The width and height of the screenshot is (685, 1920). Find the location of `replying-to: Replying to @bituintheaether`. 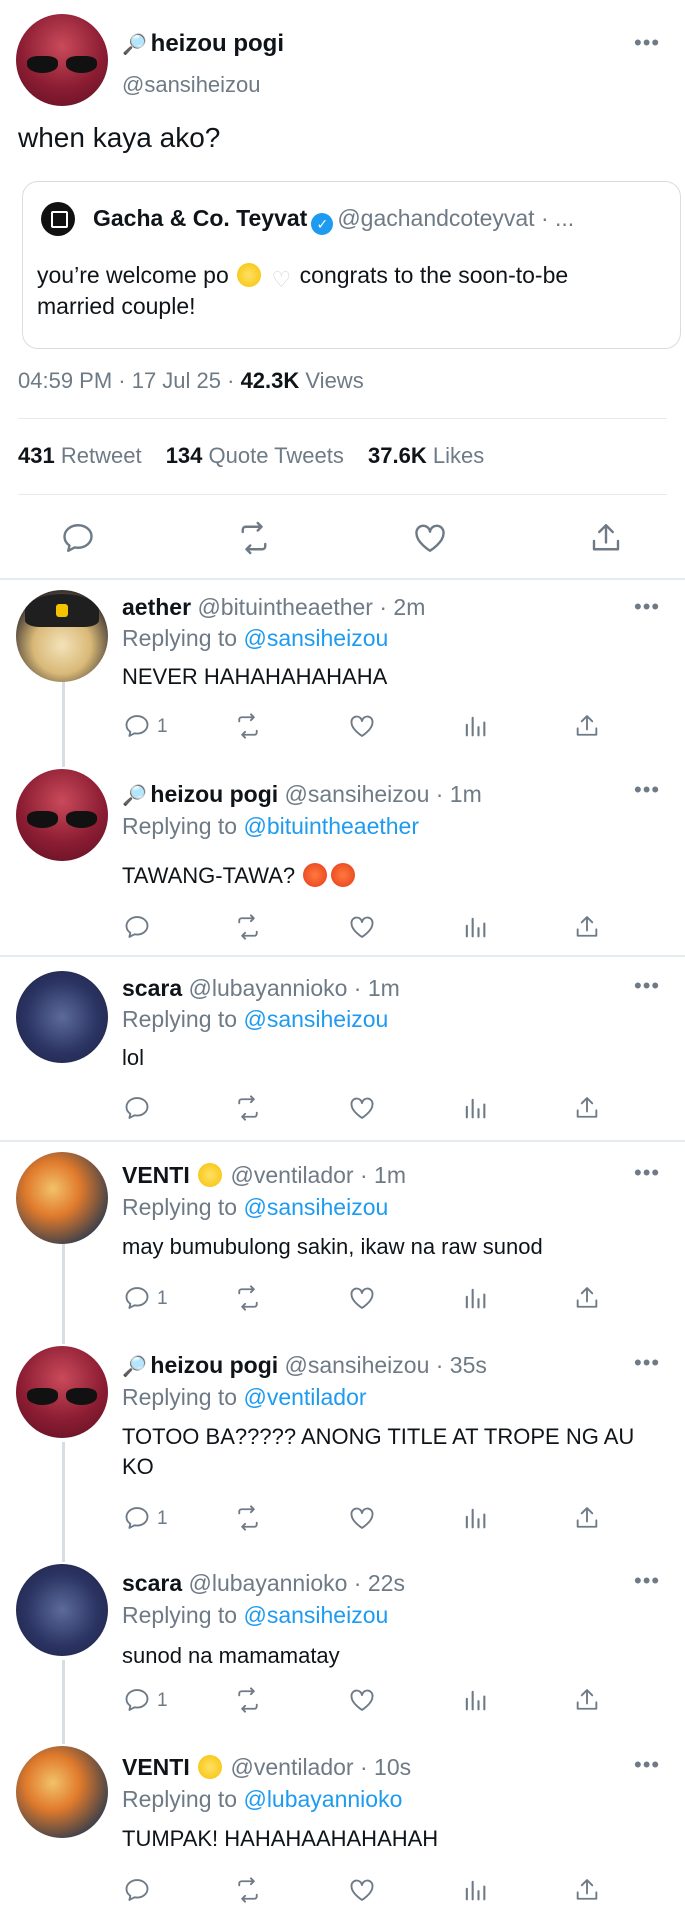

replying-to: Replying to @bituintheaether is located at coordinates (270, 826).